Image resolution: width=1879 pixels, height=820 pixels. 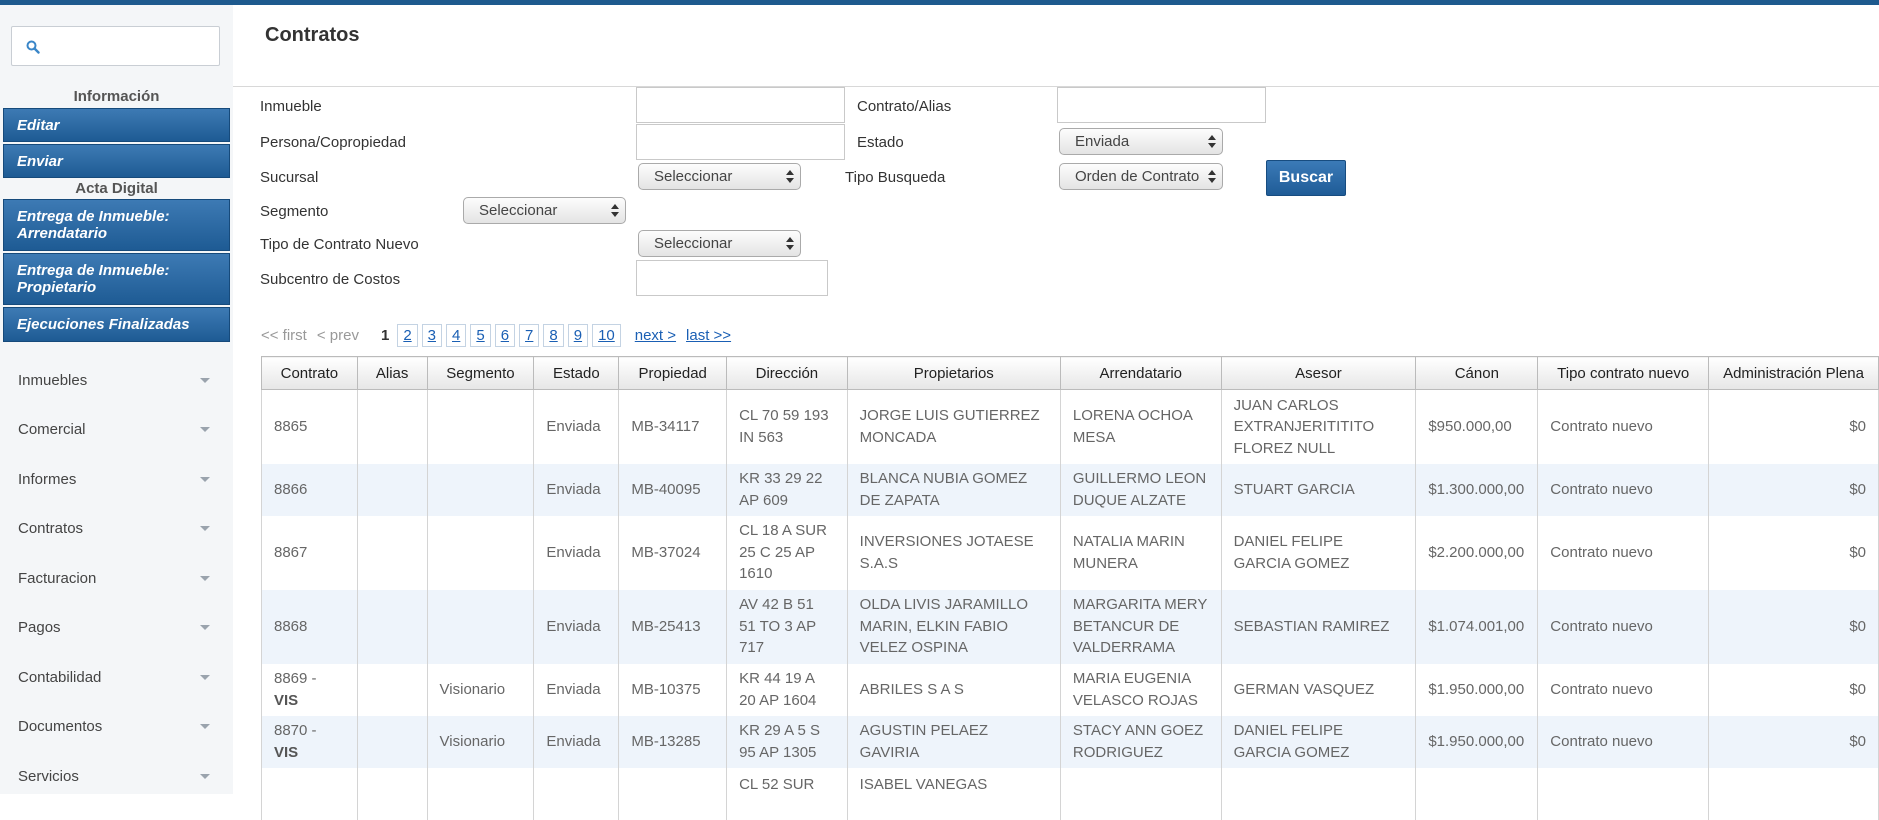 I want to click on pager-page-10: 10, so click(x=606, y=335).